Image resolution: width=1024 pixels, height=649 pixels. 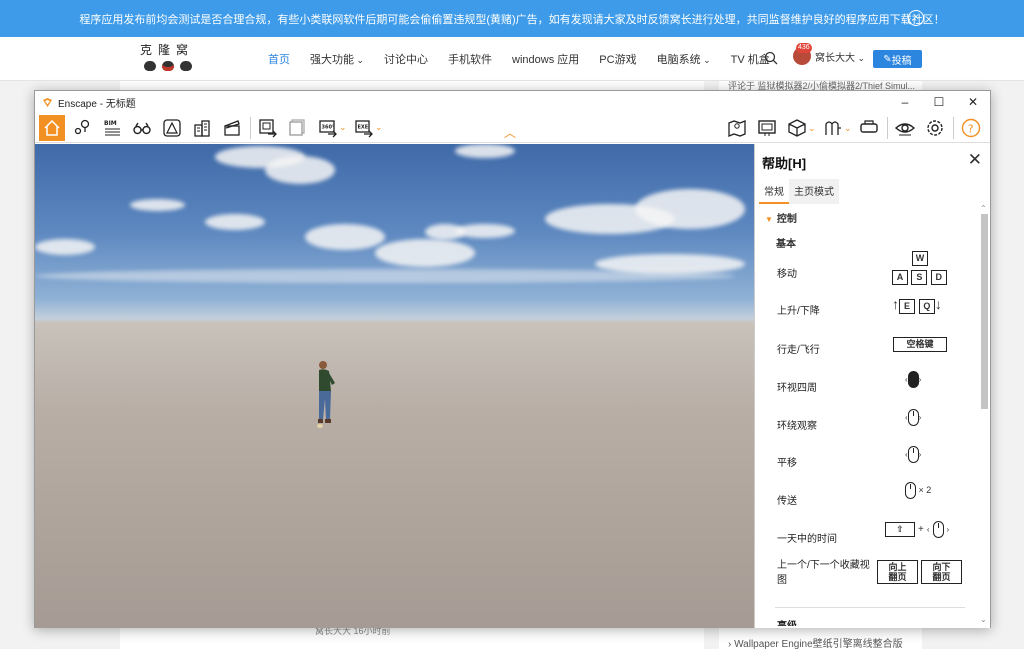 What do you see at coordinates (895, 304) in the screenshot?
I see `arrow-up-icon: ↑` at bounding box center [895, 304].